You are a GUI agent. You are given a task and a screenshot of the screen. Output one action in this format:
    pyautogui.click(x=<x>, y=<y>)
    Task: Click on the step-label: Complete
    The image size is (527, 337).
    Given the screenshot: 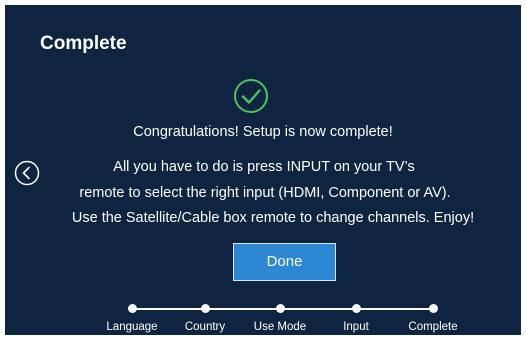 What is the action you would take?
    pyautogui.click(x=433, y=327)
    